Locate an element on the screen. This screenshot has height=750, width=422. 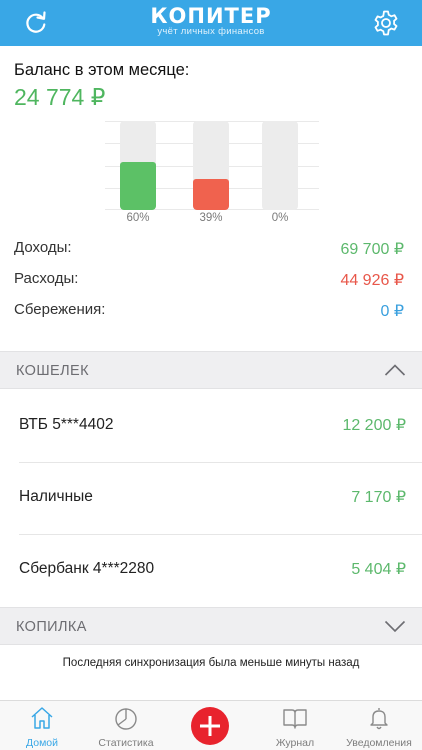
settings-button is located at coordinates (386, 23).